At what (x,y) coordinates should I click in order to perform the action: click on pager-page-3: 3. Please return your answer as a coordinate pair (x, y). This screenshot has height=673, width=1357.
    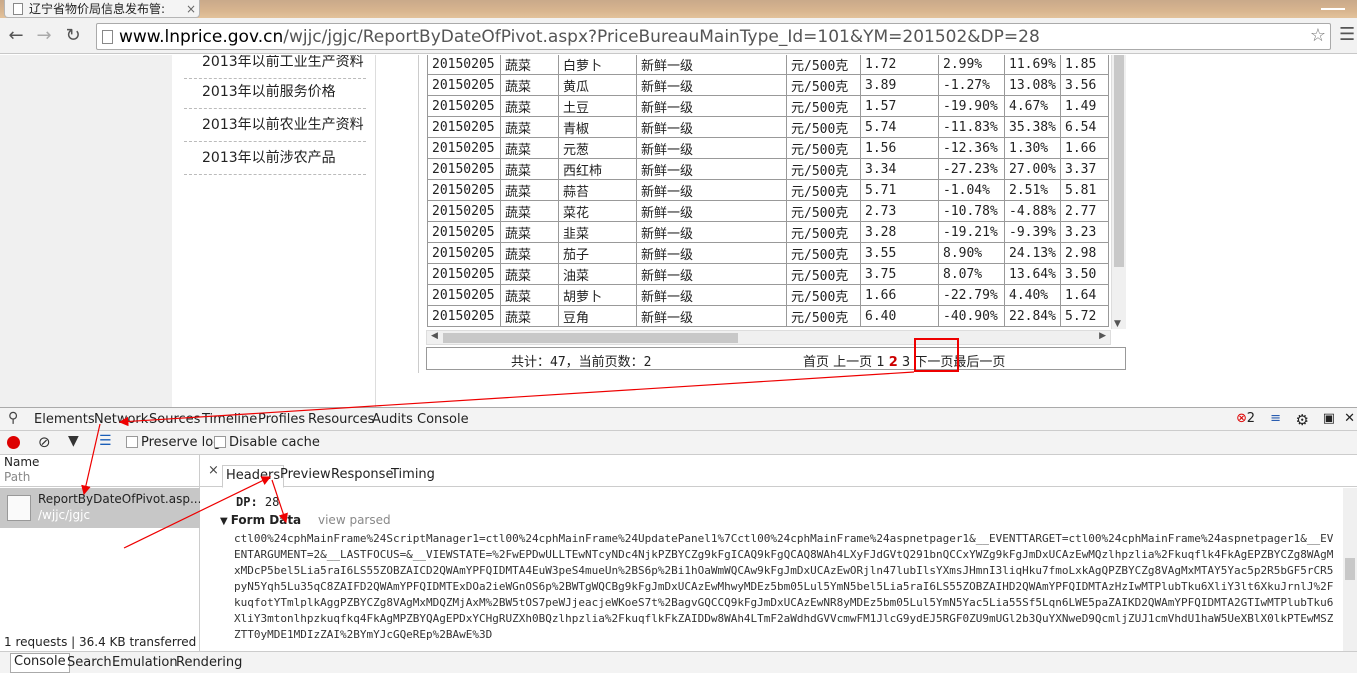
    Looking at the image, I should click on (906, 362).